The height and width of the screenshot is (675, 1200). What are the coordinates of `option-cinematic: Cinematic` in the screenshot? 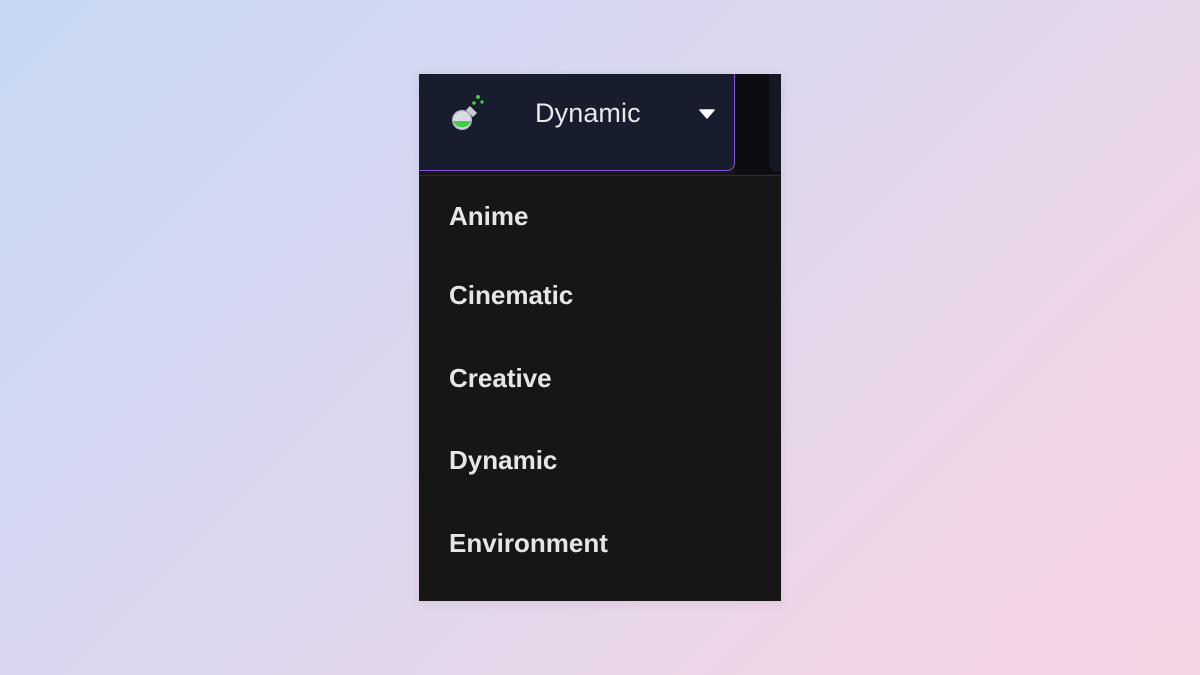 It's located at (600, 295).